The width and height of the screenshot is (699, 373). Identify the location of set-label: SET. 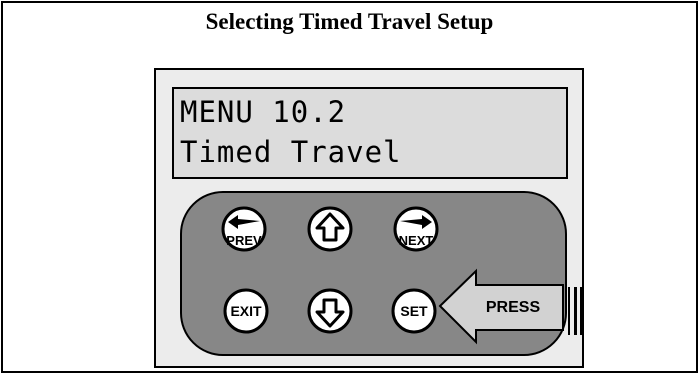
(414, 311).